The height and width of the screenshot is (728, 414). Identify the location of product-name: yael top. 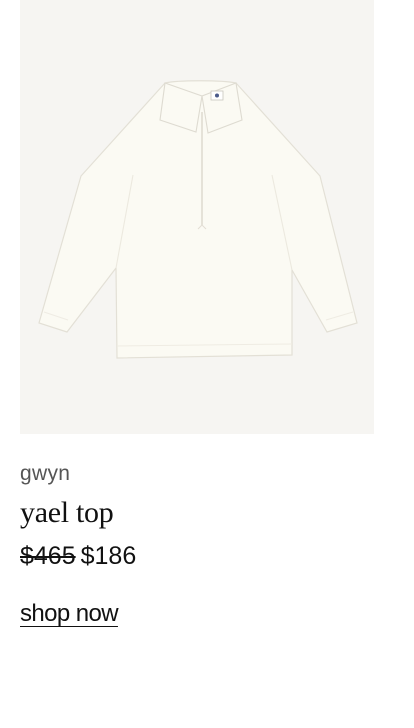
(197, 513).